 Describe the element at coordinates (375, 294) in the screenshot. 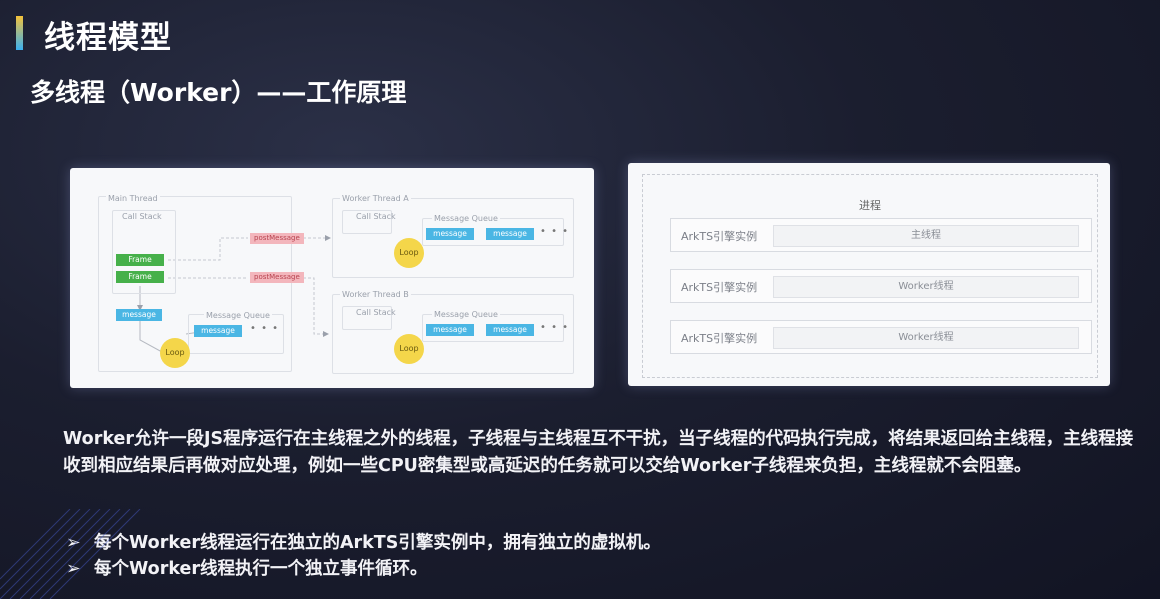

I see `worker-b-label: Worker Thread B` at that location.